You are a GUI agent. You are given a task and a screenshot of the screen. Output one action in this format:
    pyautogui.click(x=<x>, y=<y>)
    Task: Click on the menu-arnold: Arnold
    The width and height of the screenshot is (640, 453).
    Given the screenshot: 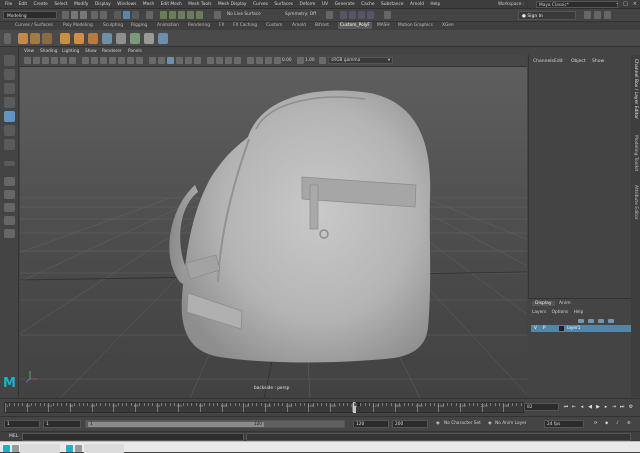 What is the action you would take?
    pyautogui.click(x=417, y=4)
    